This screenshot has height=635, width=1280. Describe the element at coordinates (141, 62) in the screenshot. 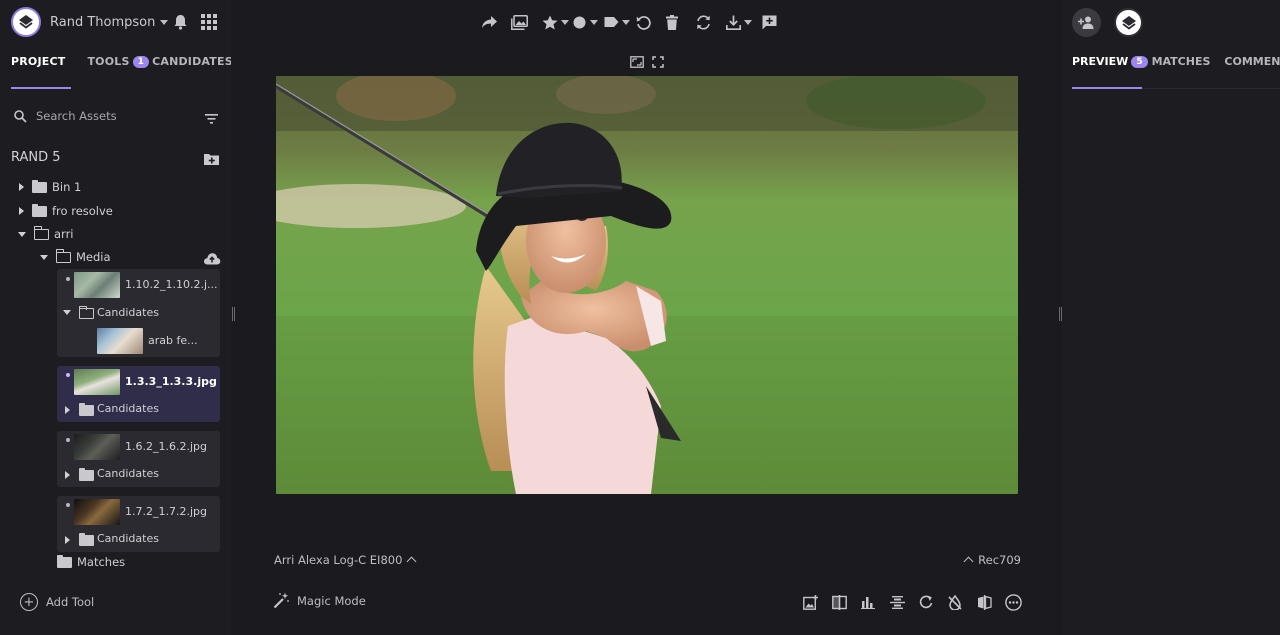

I see `tools-count-badge: 1` at that location.